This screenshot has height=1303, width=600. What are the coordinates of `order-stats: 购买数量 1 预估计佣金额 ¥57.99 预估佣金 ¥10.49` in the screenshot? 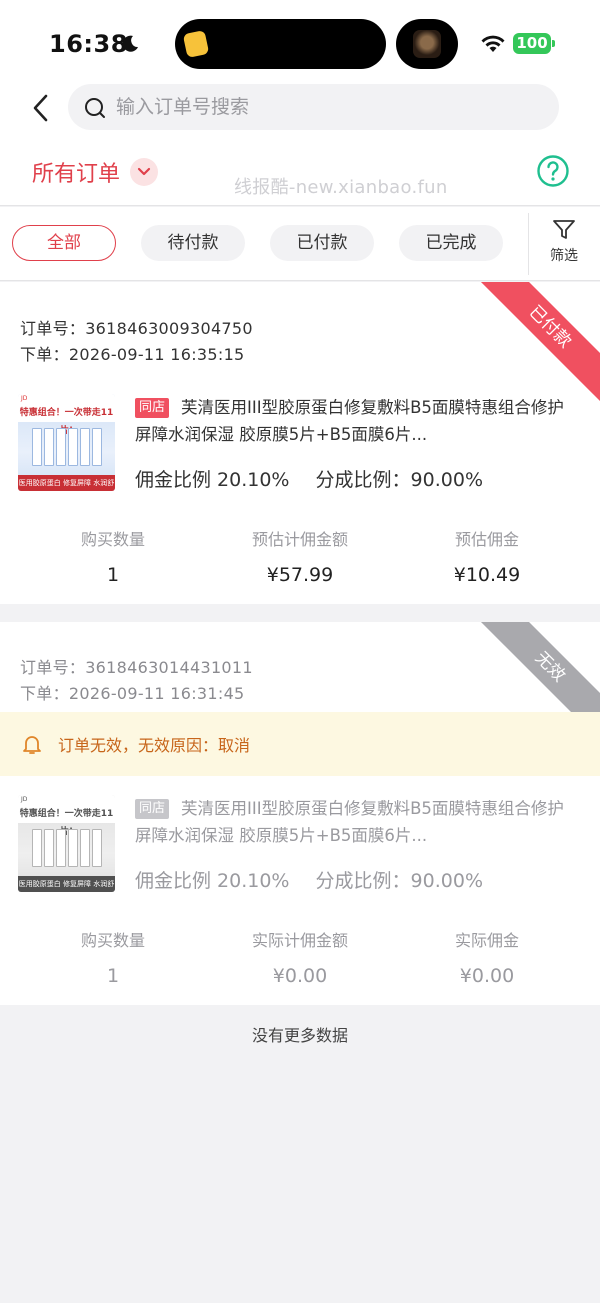 It's located at (300, 561).